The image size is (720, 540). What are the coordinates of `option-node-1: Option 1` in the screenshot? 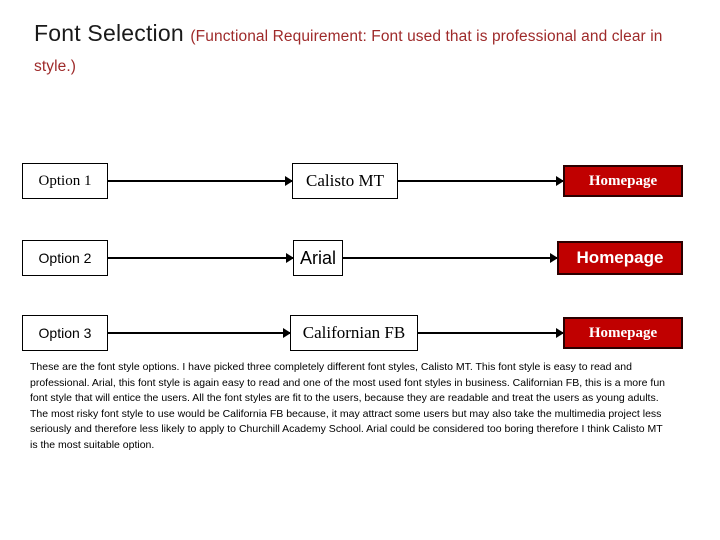 It's located at (65, 181).